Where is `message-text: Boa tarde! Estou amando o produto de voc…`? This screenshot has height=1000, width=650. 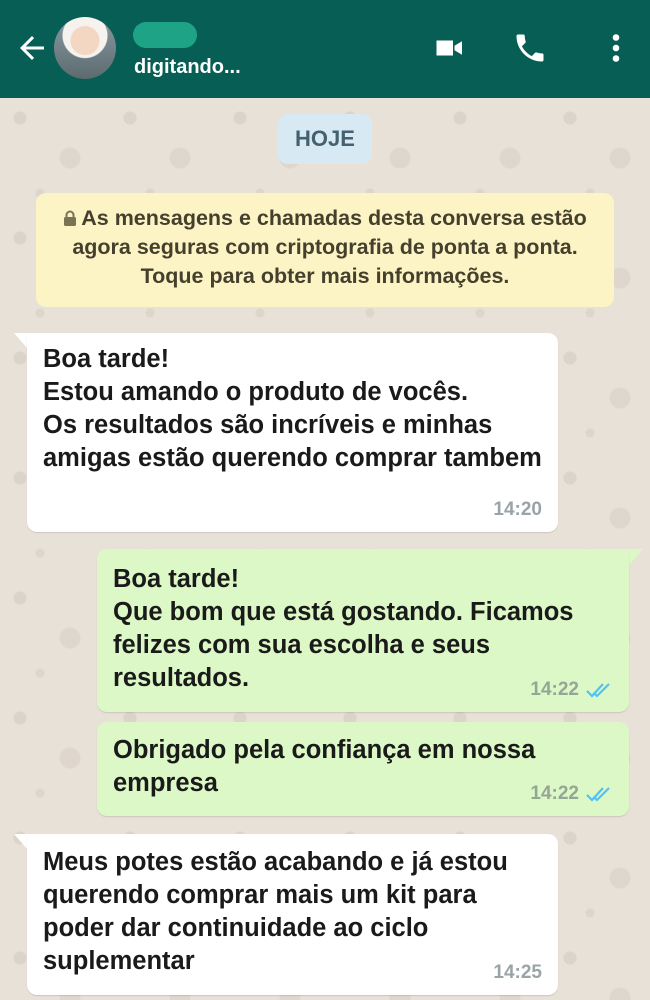 message-text: Boa tarde! Estou amando o produto de voc… is located at coordinates (292, 408).